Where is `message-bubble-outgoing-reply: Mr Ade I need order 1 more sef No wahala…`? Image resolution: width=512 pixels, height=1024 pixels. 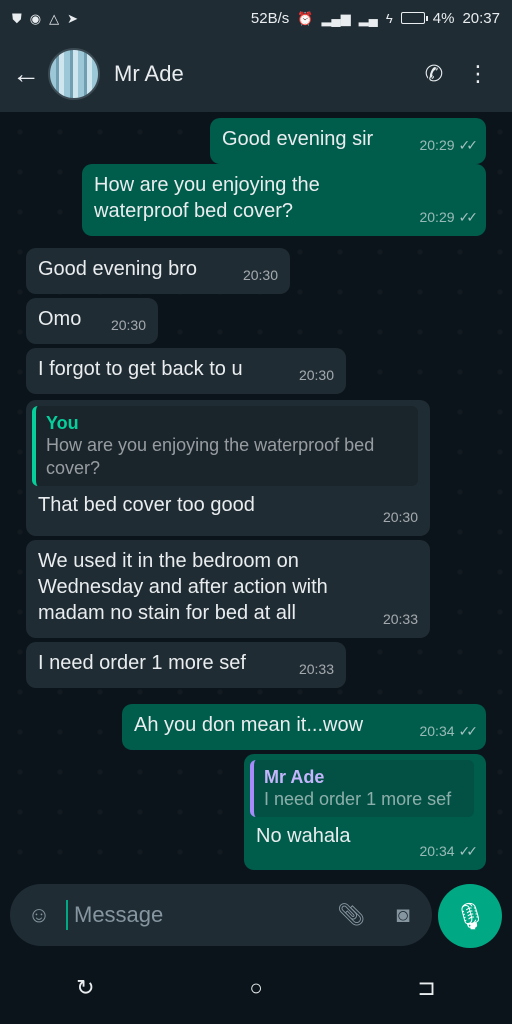 message-bubble-outgoing-reply: Mr Ade I need order 1 more sef No wahala… is located at coordinates (365, 812).